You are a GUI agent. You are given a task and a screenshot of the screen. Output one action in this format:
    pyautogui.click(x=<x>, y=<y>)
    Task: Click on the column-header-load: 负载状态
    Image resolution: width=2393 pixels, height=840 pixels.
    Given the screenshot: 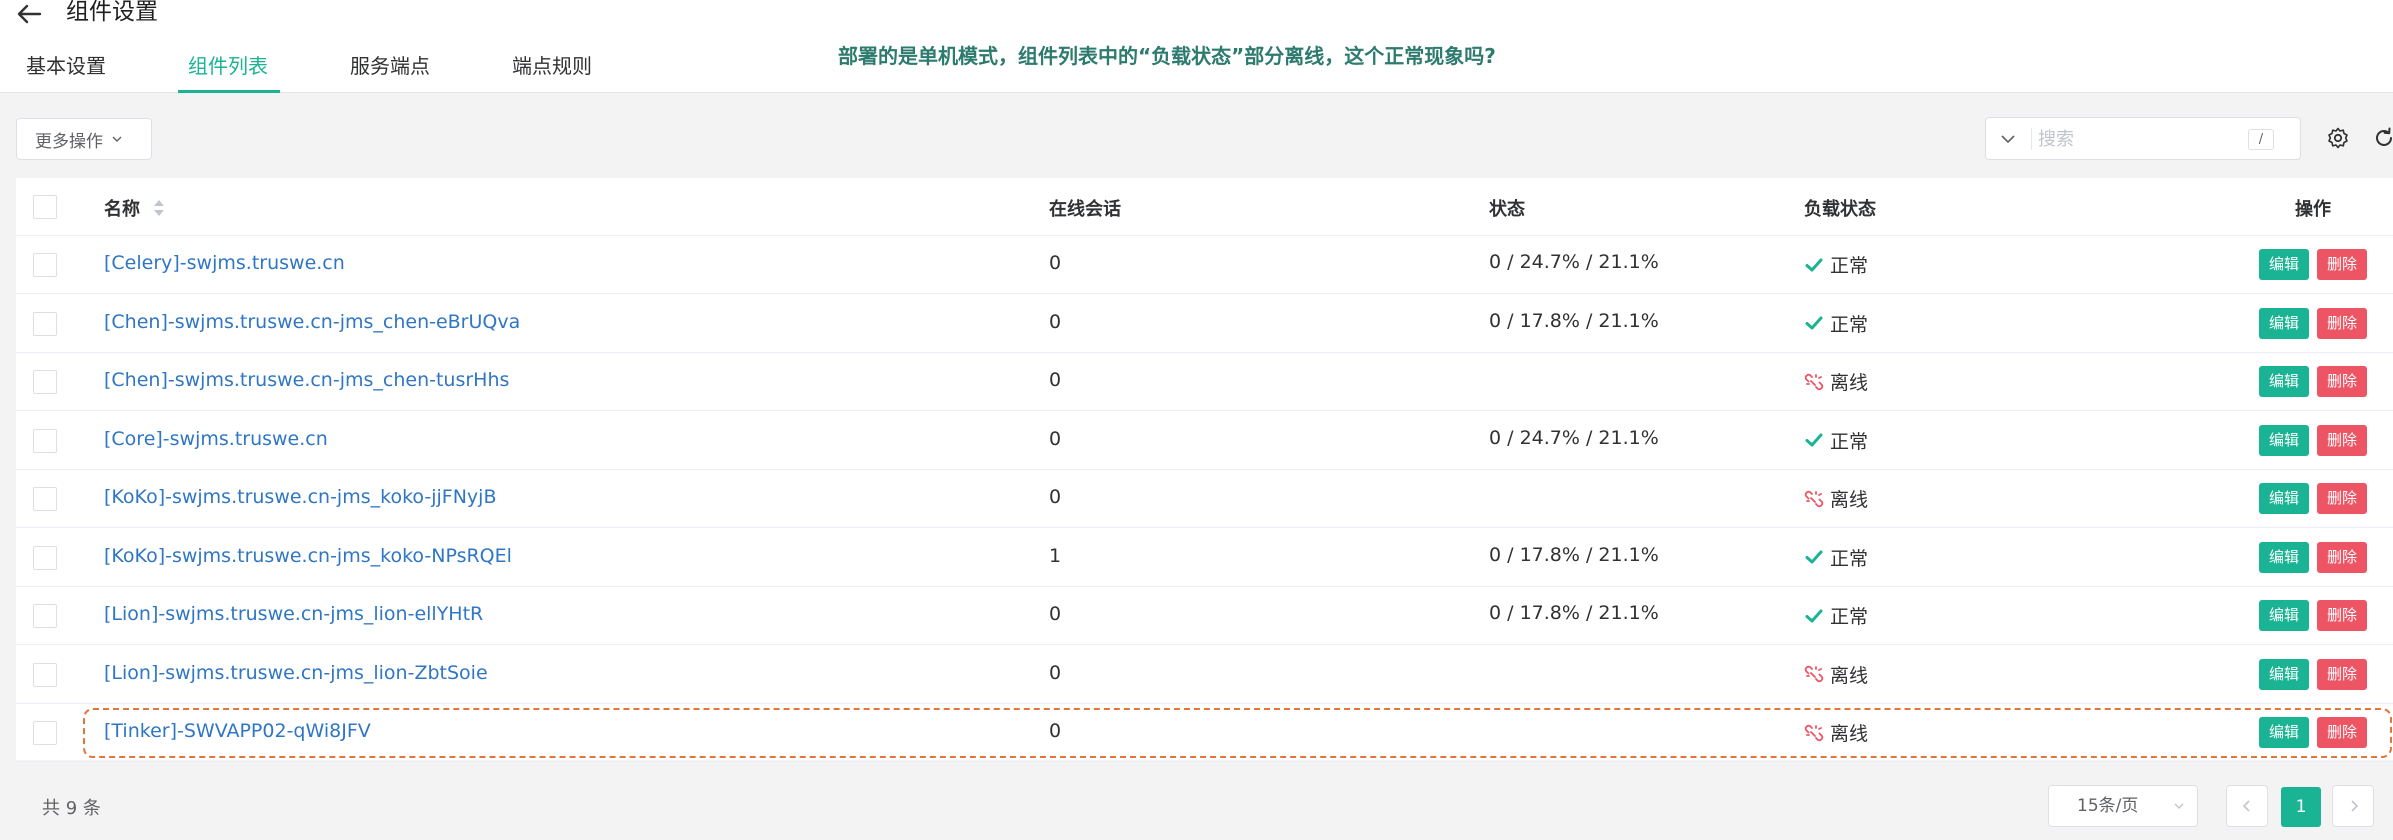 What is the action you would take?
    pyautogui.click(x=1840, y=209)
    